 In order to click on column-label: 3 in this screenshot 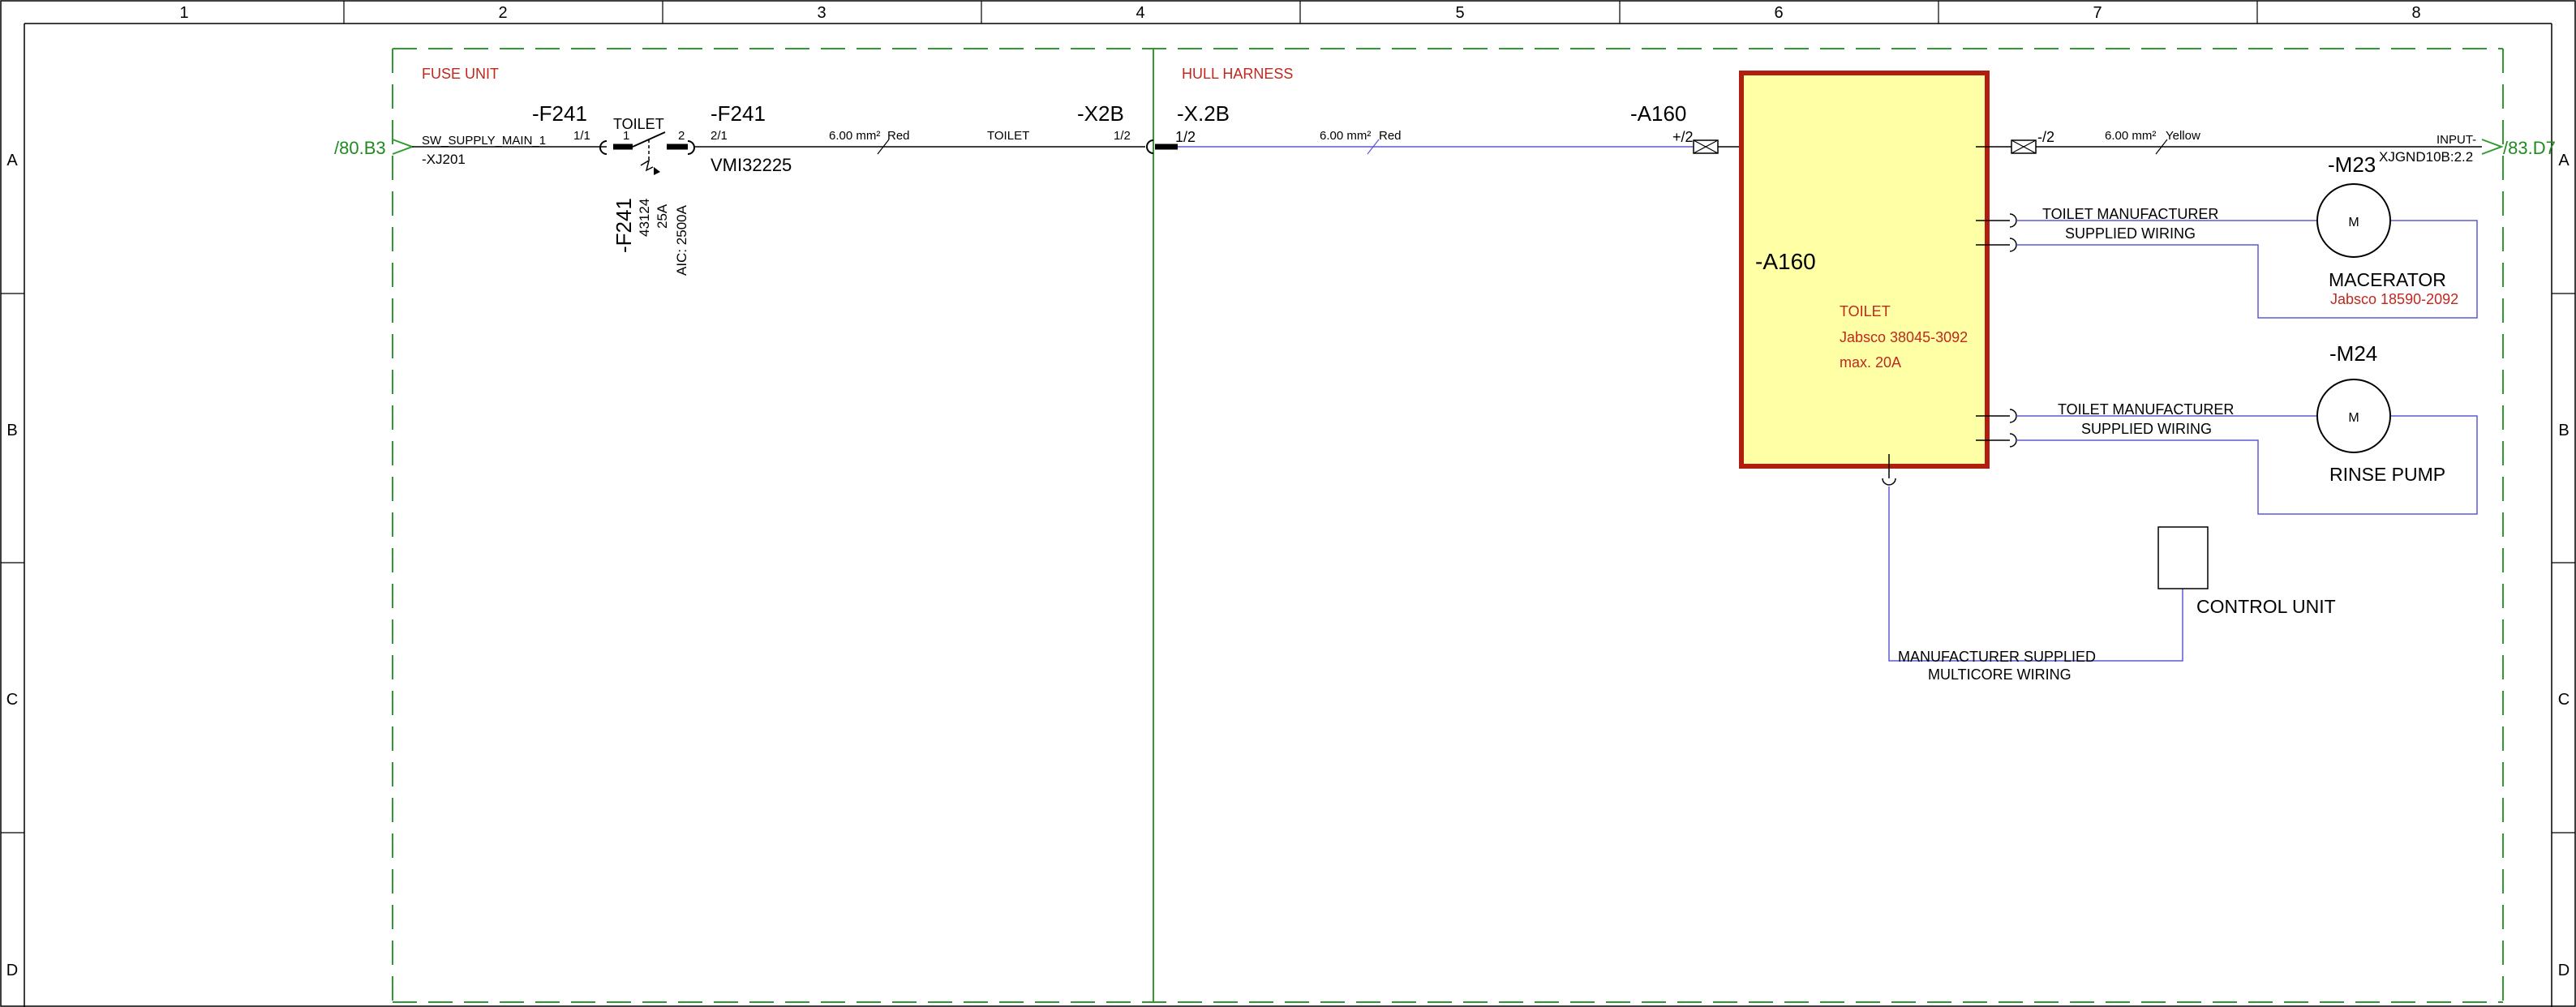, I will do `click(821, 13)`.